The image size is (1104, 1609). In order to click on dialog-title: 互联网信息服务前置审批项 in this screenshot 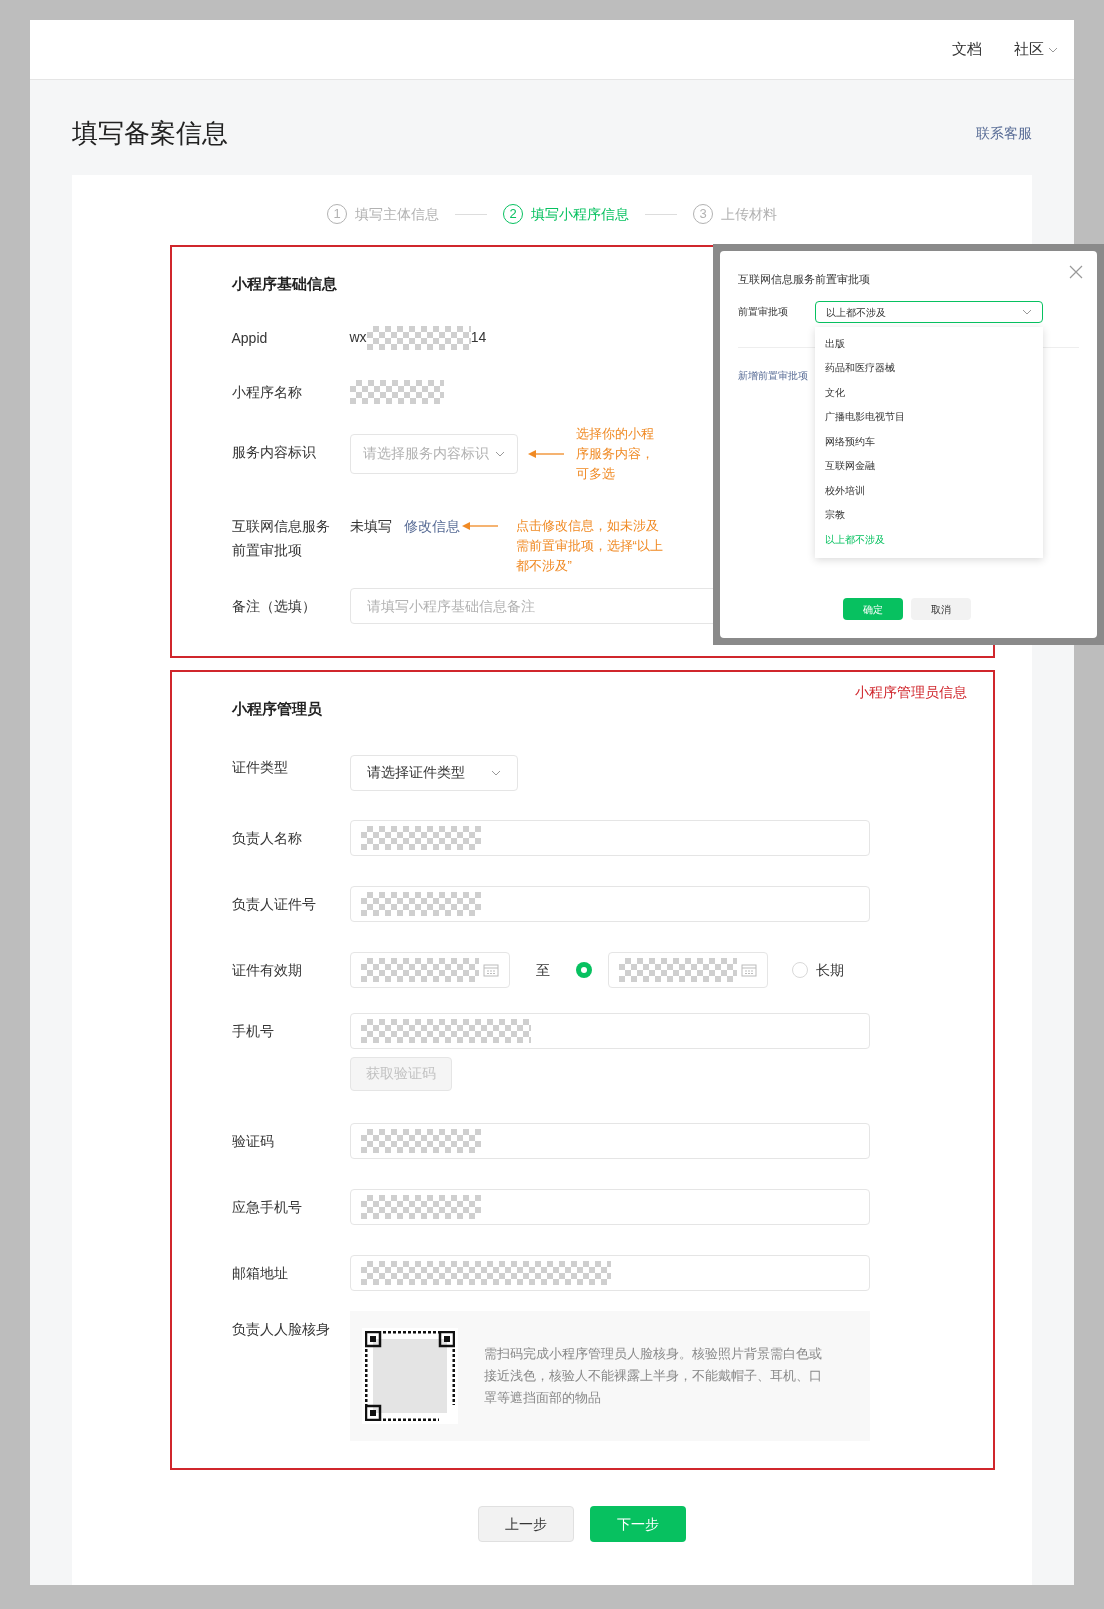, I will do `click(804, 279)`.